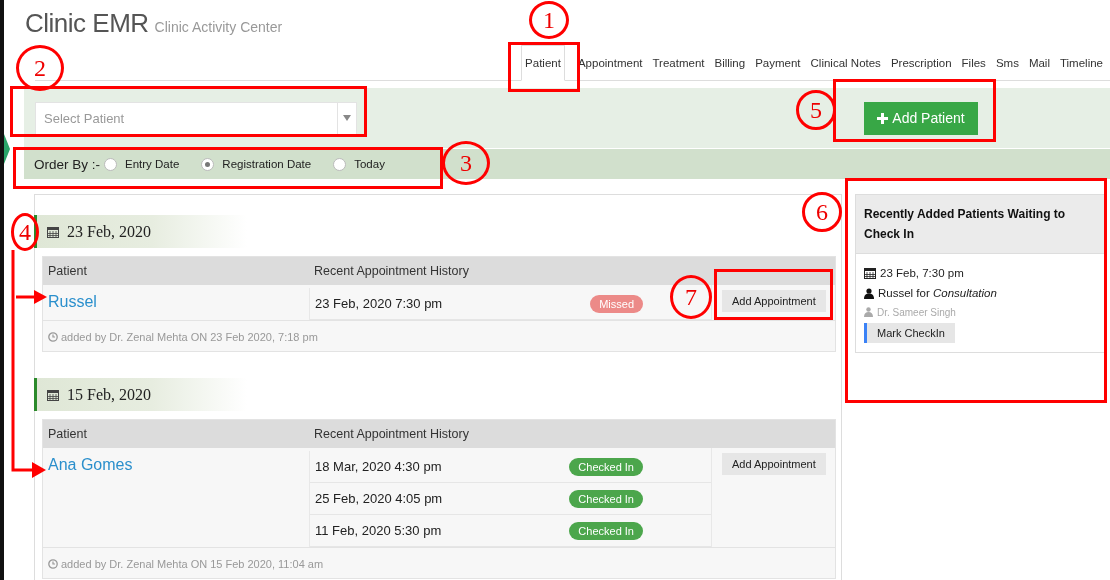 This screenshot has width=1110, height=580. What do you see at coordinates (616, 303) in the screenshot?
I see `status-badge: Missed` at bounding box center [616, 303].